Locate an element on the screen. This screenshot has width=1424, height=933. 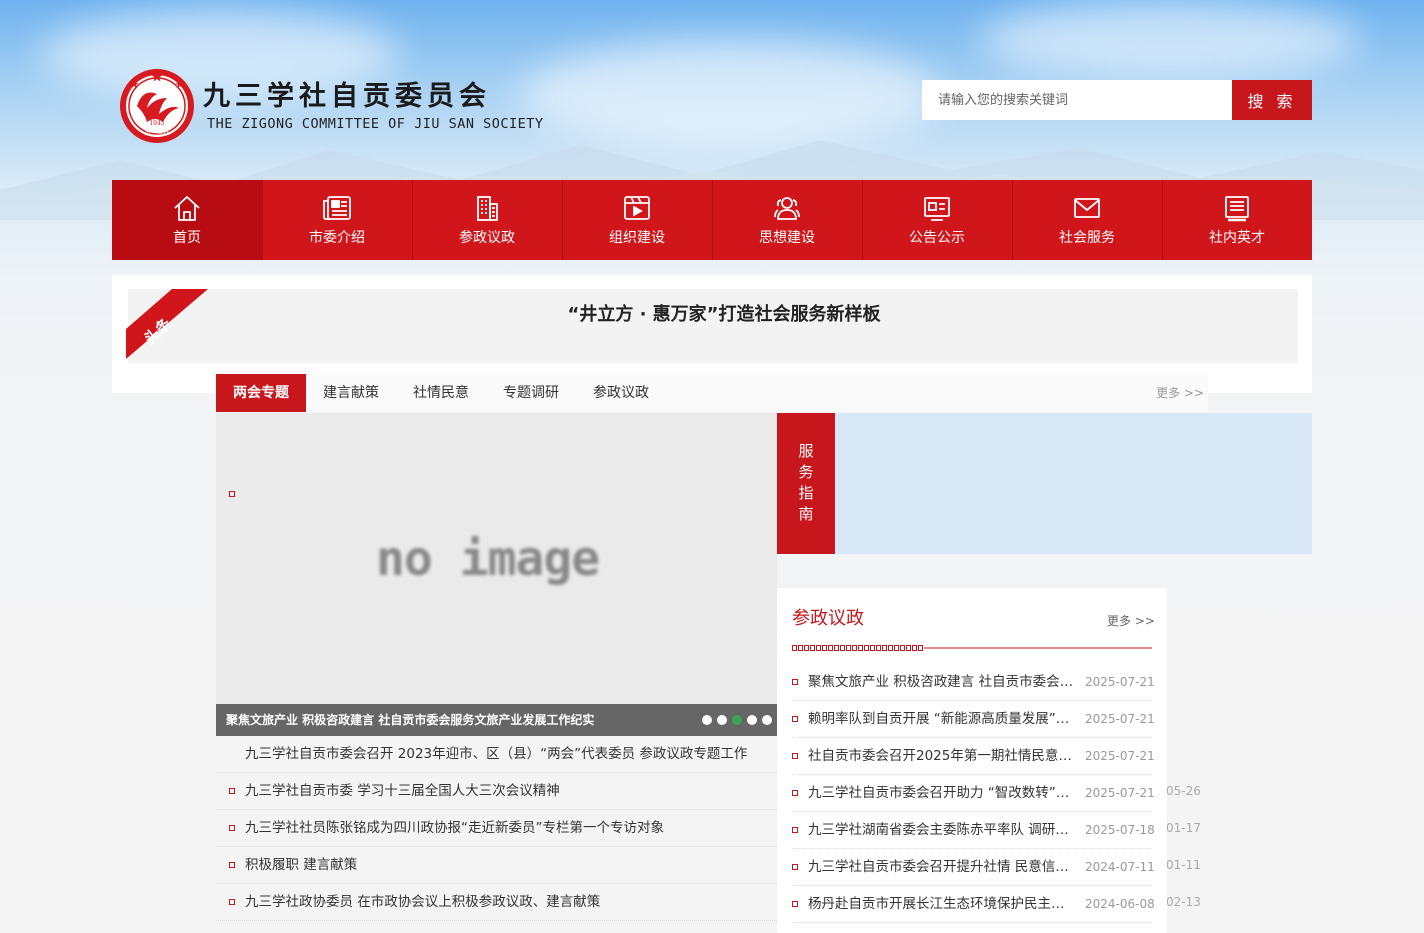
news-date: 2025-07-18 is located at coordinates (1120, 830).